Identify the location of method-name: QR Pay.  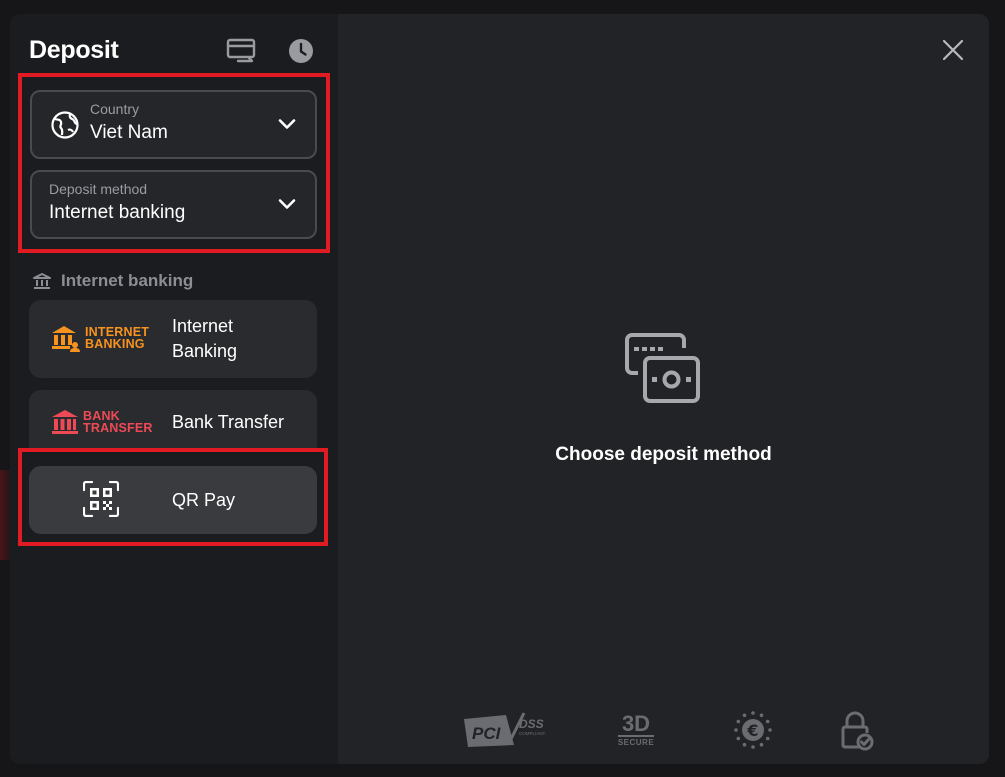
(204, 500).